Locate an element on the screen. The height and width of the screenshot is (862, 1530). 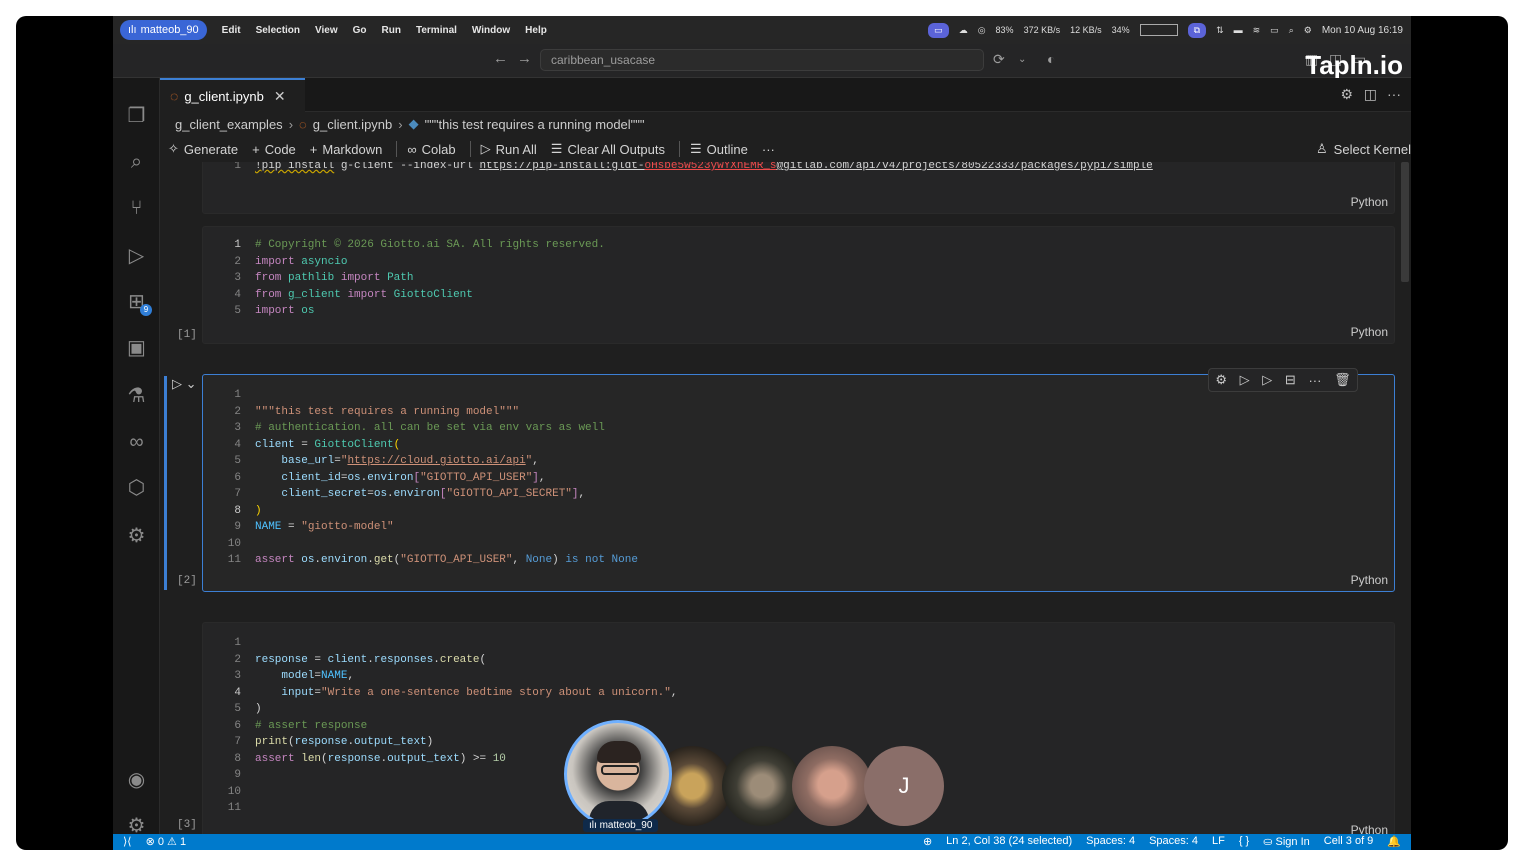
ai-tools-icon: ⚙ is located at coordinates (136, 536).